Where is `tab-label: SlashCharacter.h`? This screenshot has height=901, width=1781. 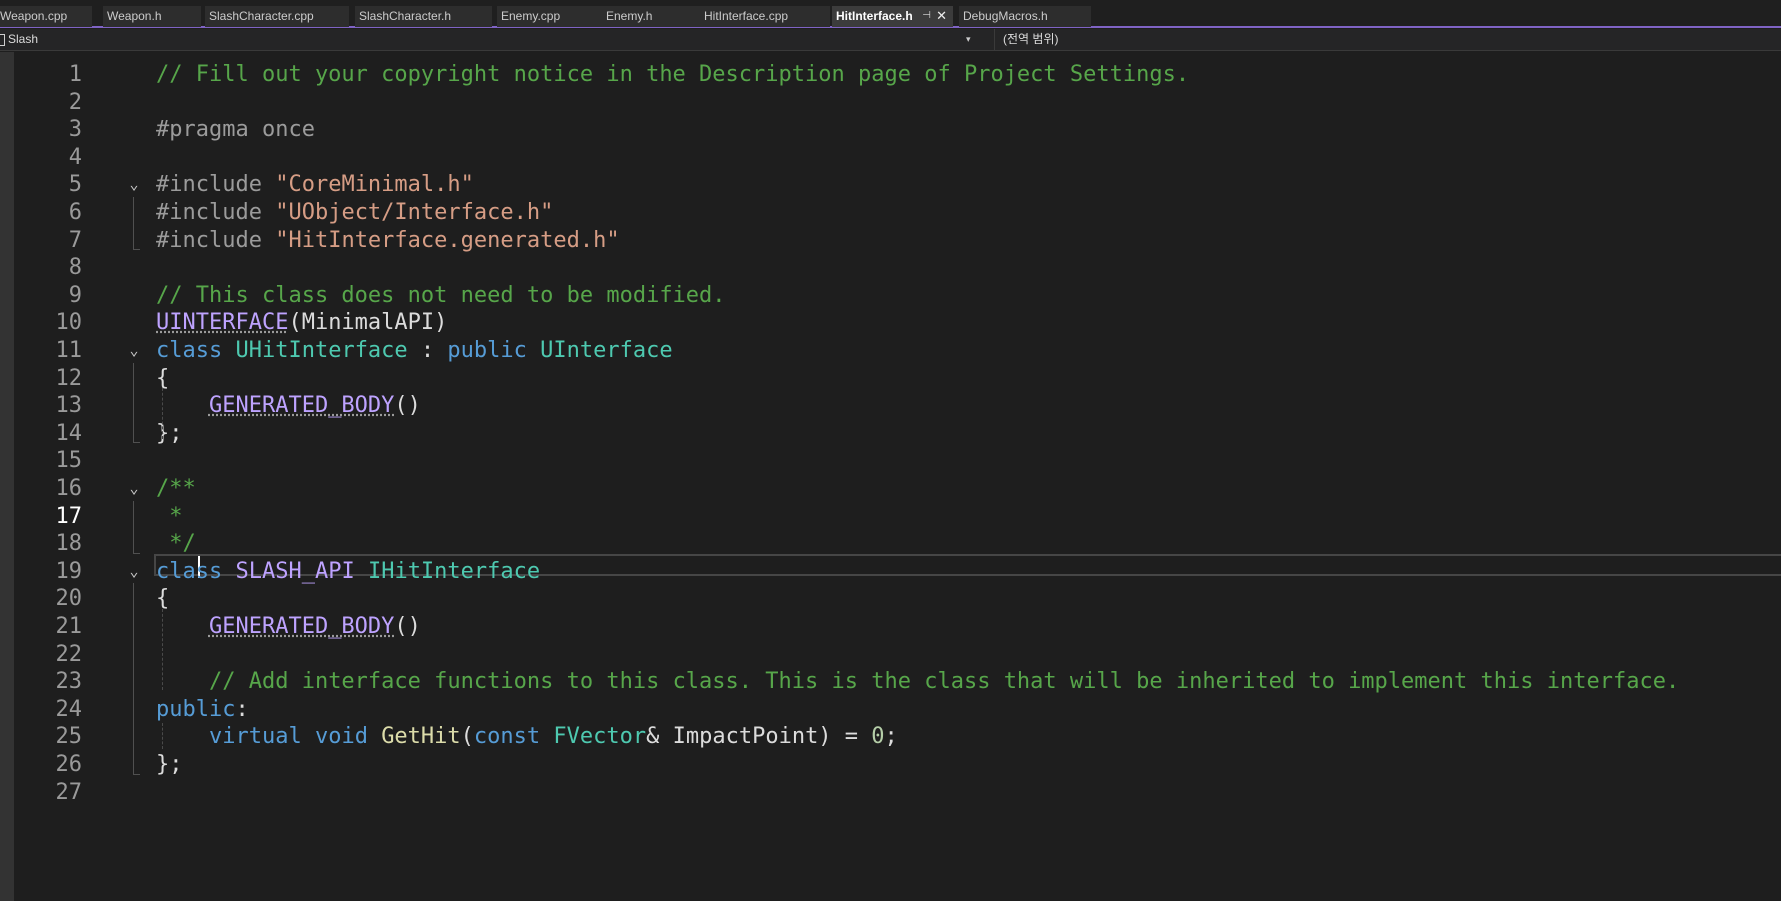 tab-label: SlashCharacter.h is located at coordinates (405, 16).